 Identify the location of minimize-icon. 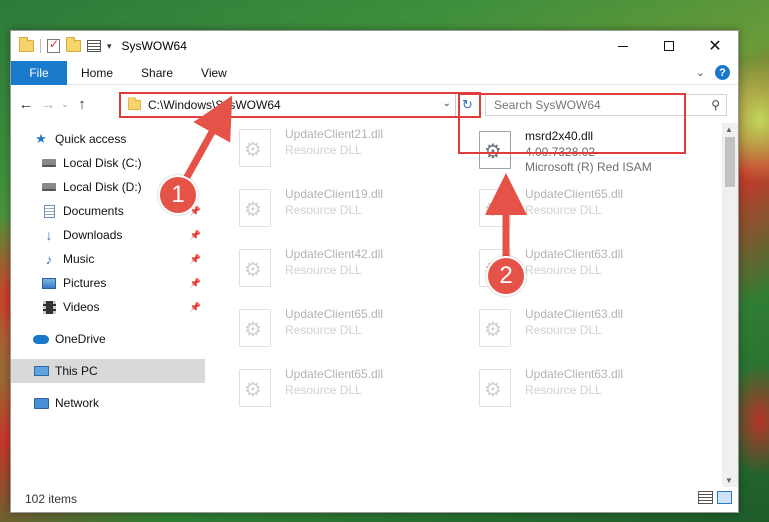
(623, 46).